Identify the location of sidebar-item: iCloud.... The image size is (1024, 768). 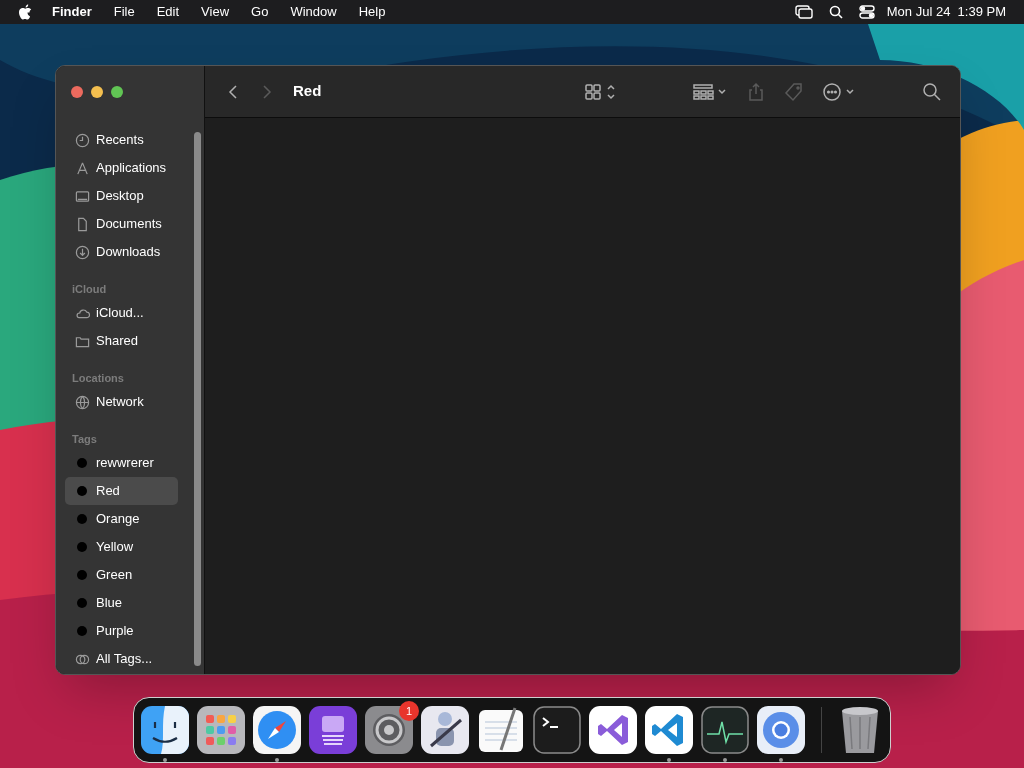
(121, 313).